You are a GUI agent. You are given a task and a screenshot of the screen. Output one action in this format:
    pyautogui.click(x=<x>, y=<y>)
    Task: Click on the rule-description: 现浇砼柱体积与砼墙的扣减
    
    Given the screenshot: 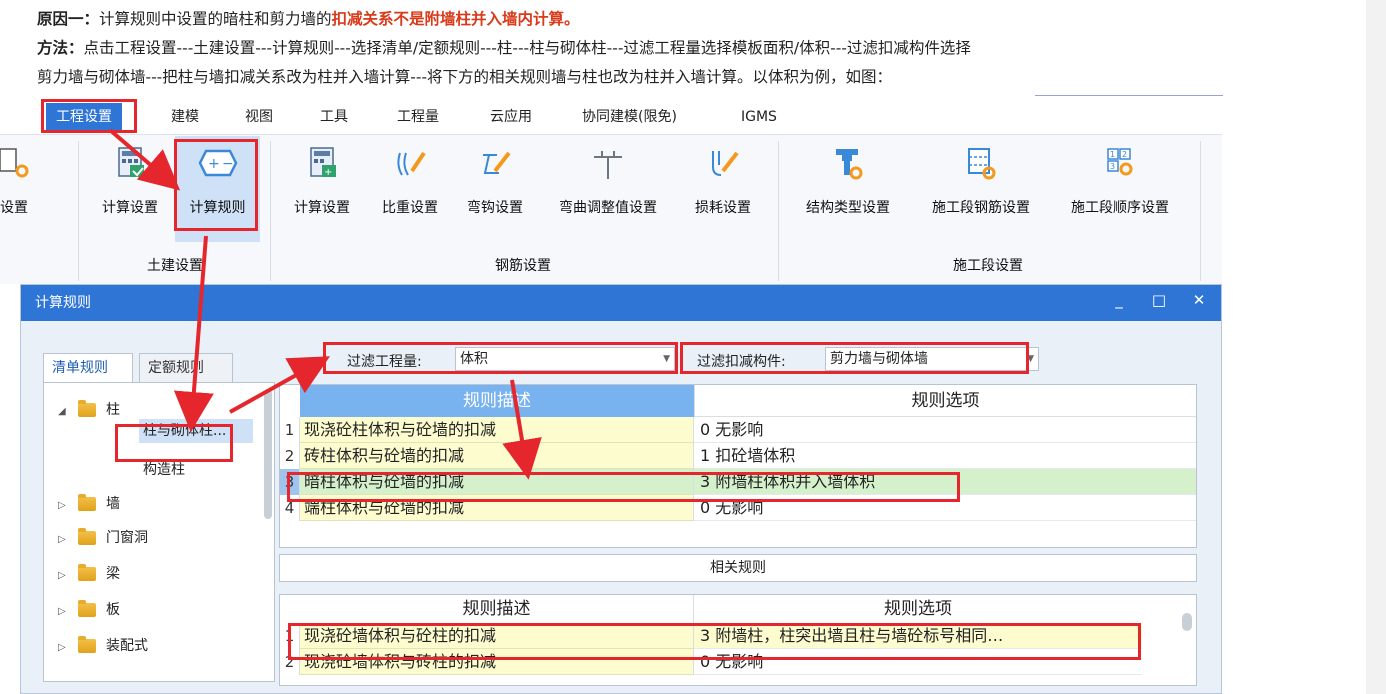 What is the action you would take?
    pyautogui.click(x=497, y=430)
    